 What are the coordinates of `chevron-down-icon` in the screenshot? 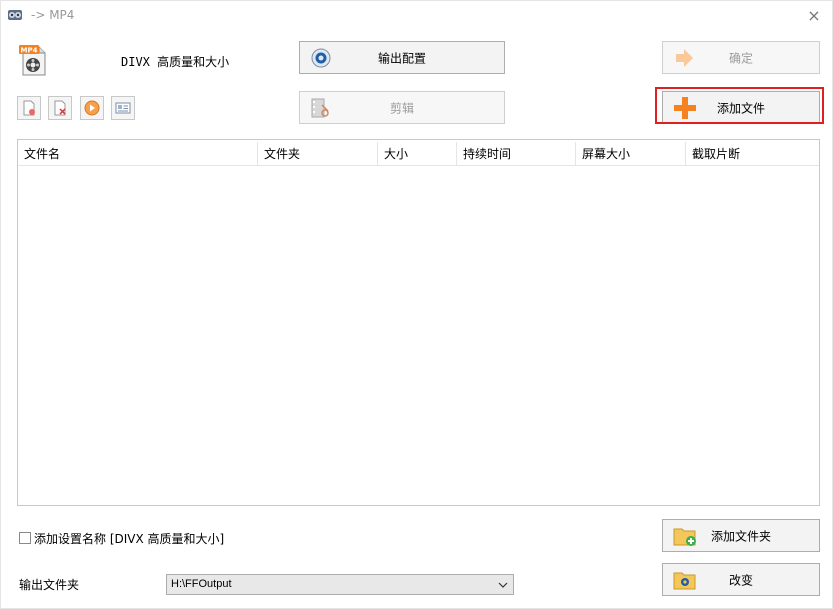 It's located at (503, 585).